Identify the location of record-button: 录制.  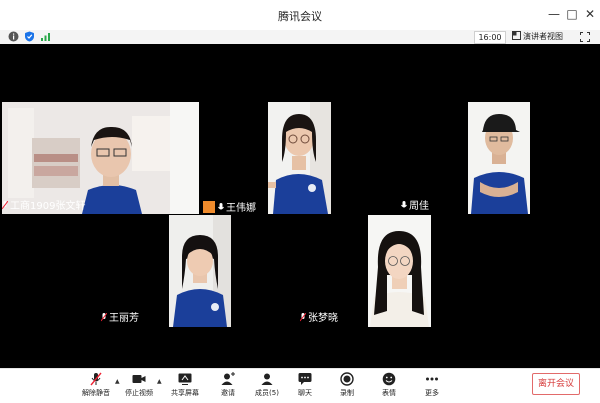
(347, 385).